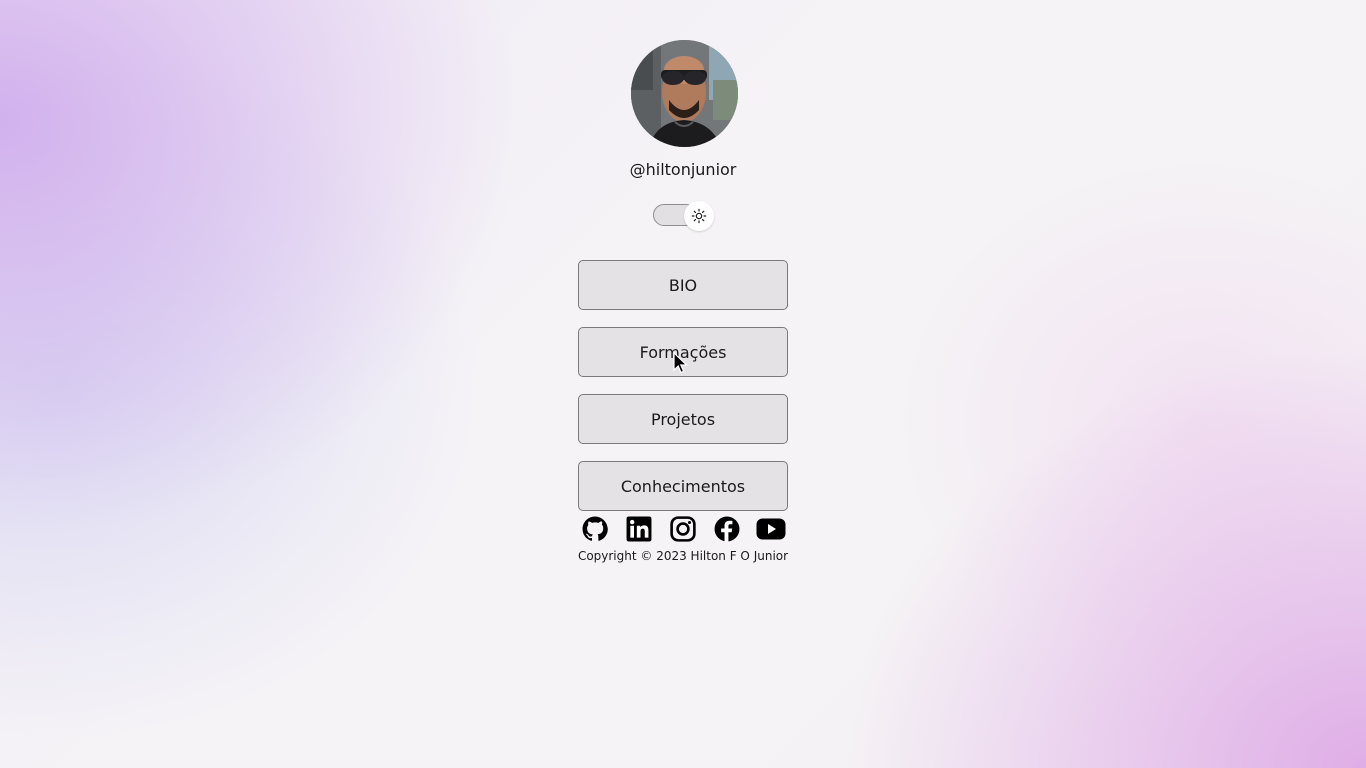 The height and width of the screenshot is (768, 1366). I want to click on profile-avatar, so click(684, 93).